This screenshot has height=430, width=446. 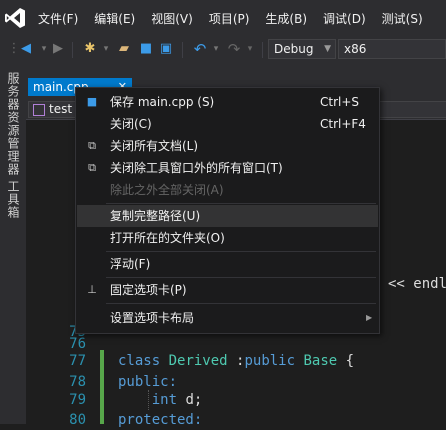 What do you see at coordinates (355, 49) in the screenshot?
I see `platform-value: x86` at bounding box center [355, 49].